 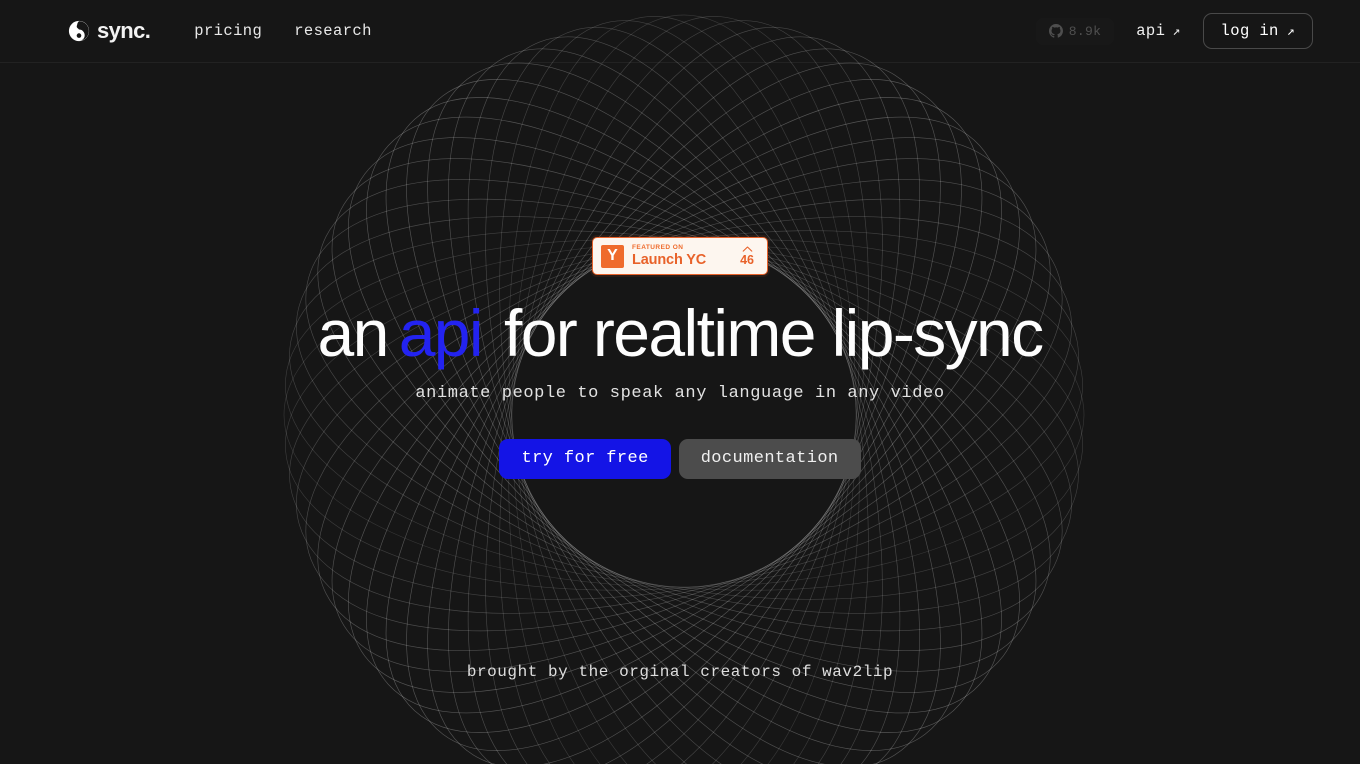 I want to click on github-icon, so click(x=1055, y=31).